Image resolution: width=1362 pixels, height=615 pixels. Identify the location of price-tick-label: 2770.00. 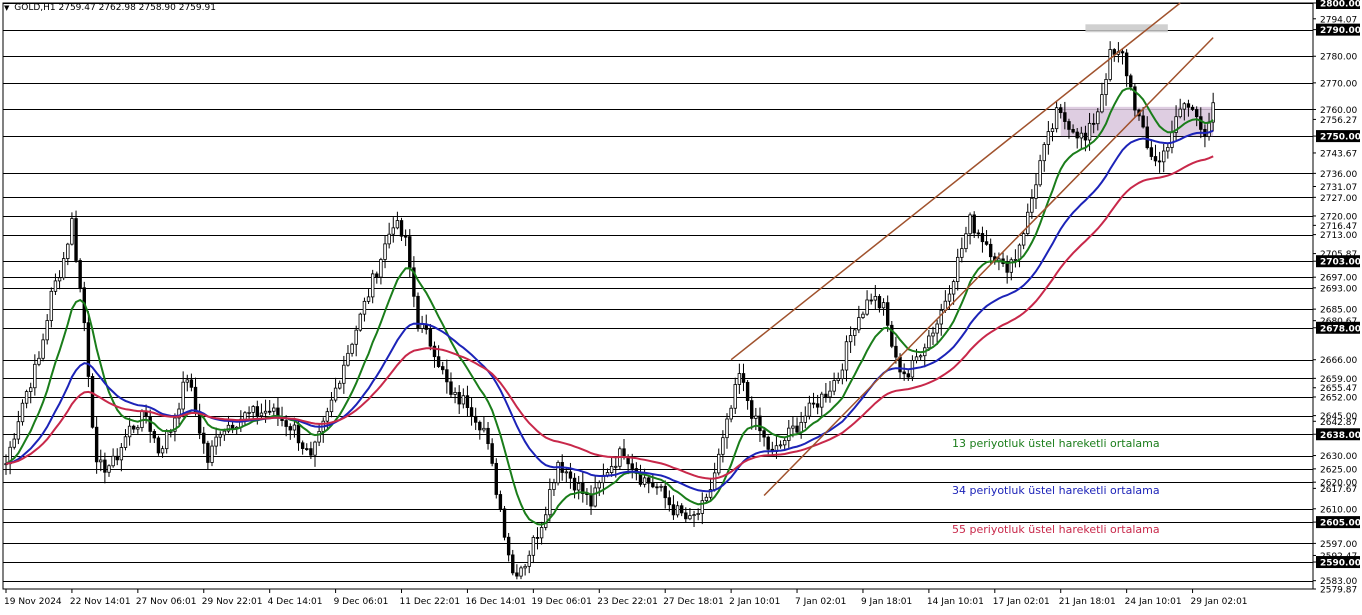
(1338, 84).